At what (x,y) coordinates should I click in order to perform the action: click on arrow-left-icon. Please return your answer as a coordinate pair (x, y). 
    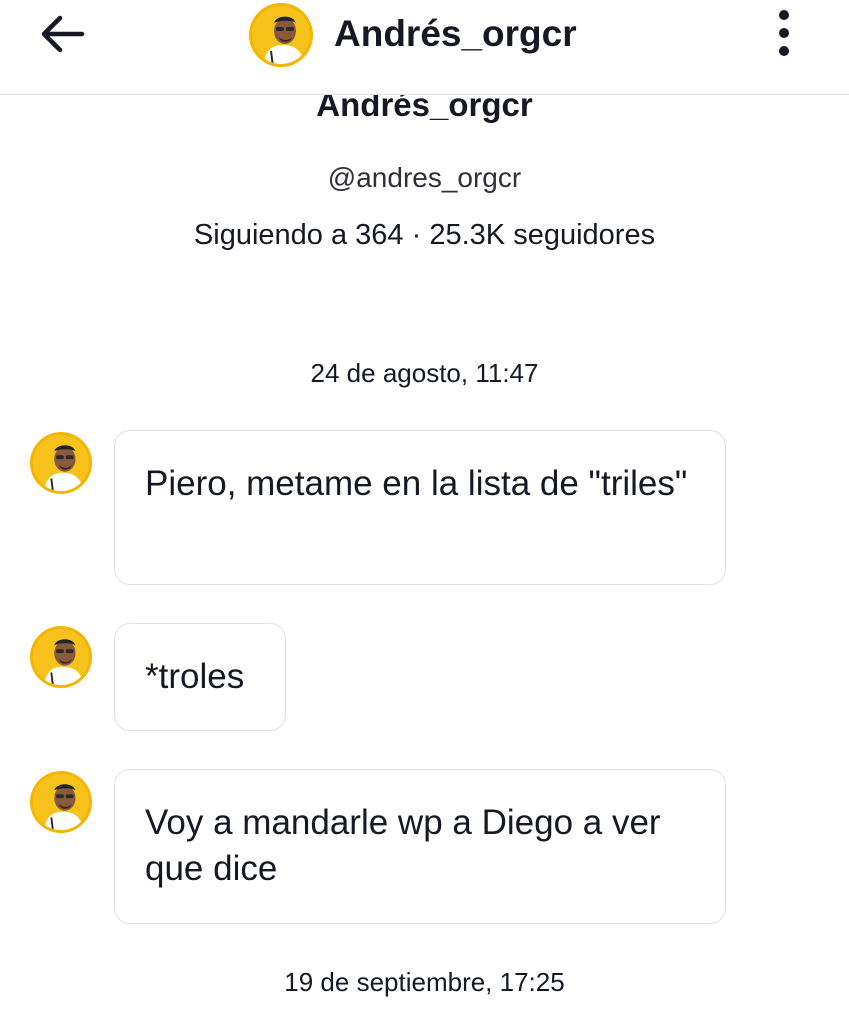
    Looking at the image, I should click on (63, 34).